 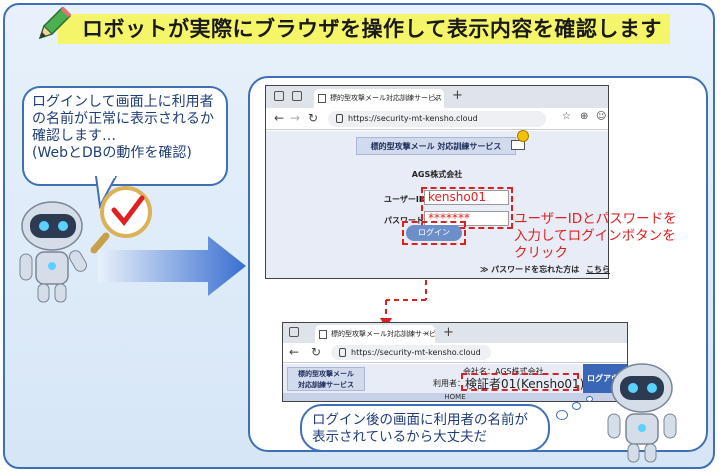 What do you see at coordinates (595, 236) in the screenshot?
I see `instruction-line: 入力してログインボタンを` at bounding box center [595, 236].